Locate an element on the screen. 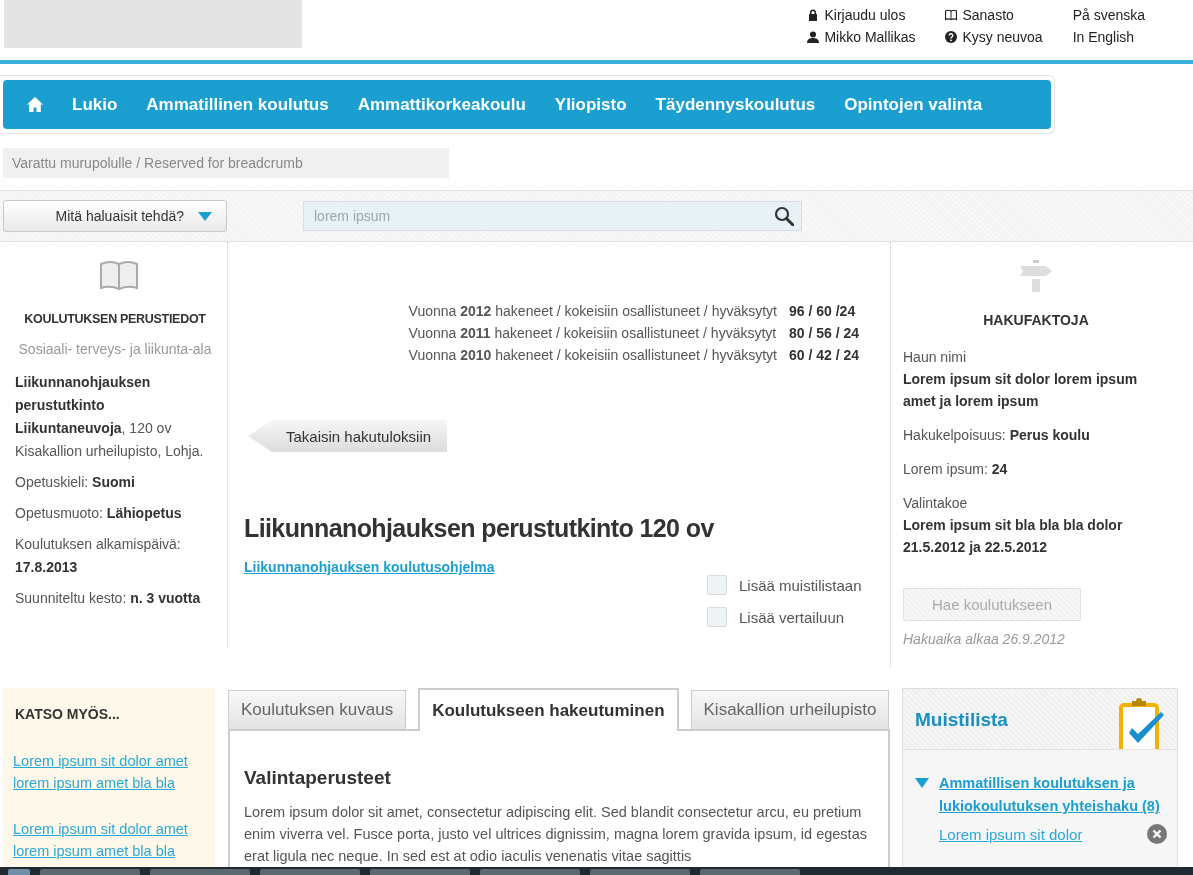  action-dropdown: Mitä haluaisit tehdä? is located at coordinates (115, 216).